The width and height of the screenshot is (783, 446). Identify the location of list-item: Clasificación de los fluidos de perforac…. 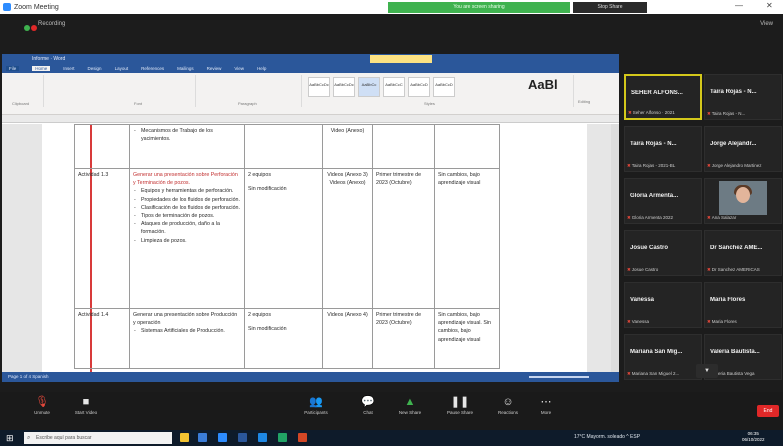
(187, 208).